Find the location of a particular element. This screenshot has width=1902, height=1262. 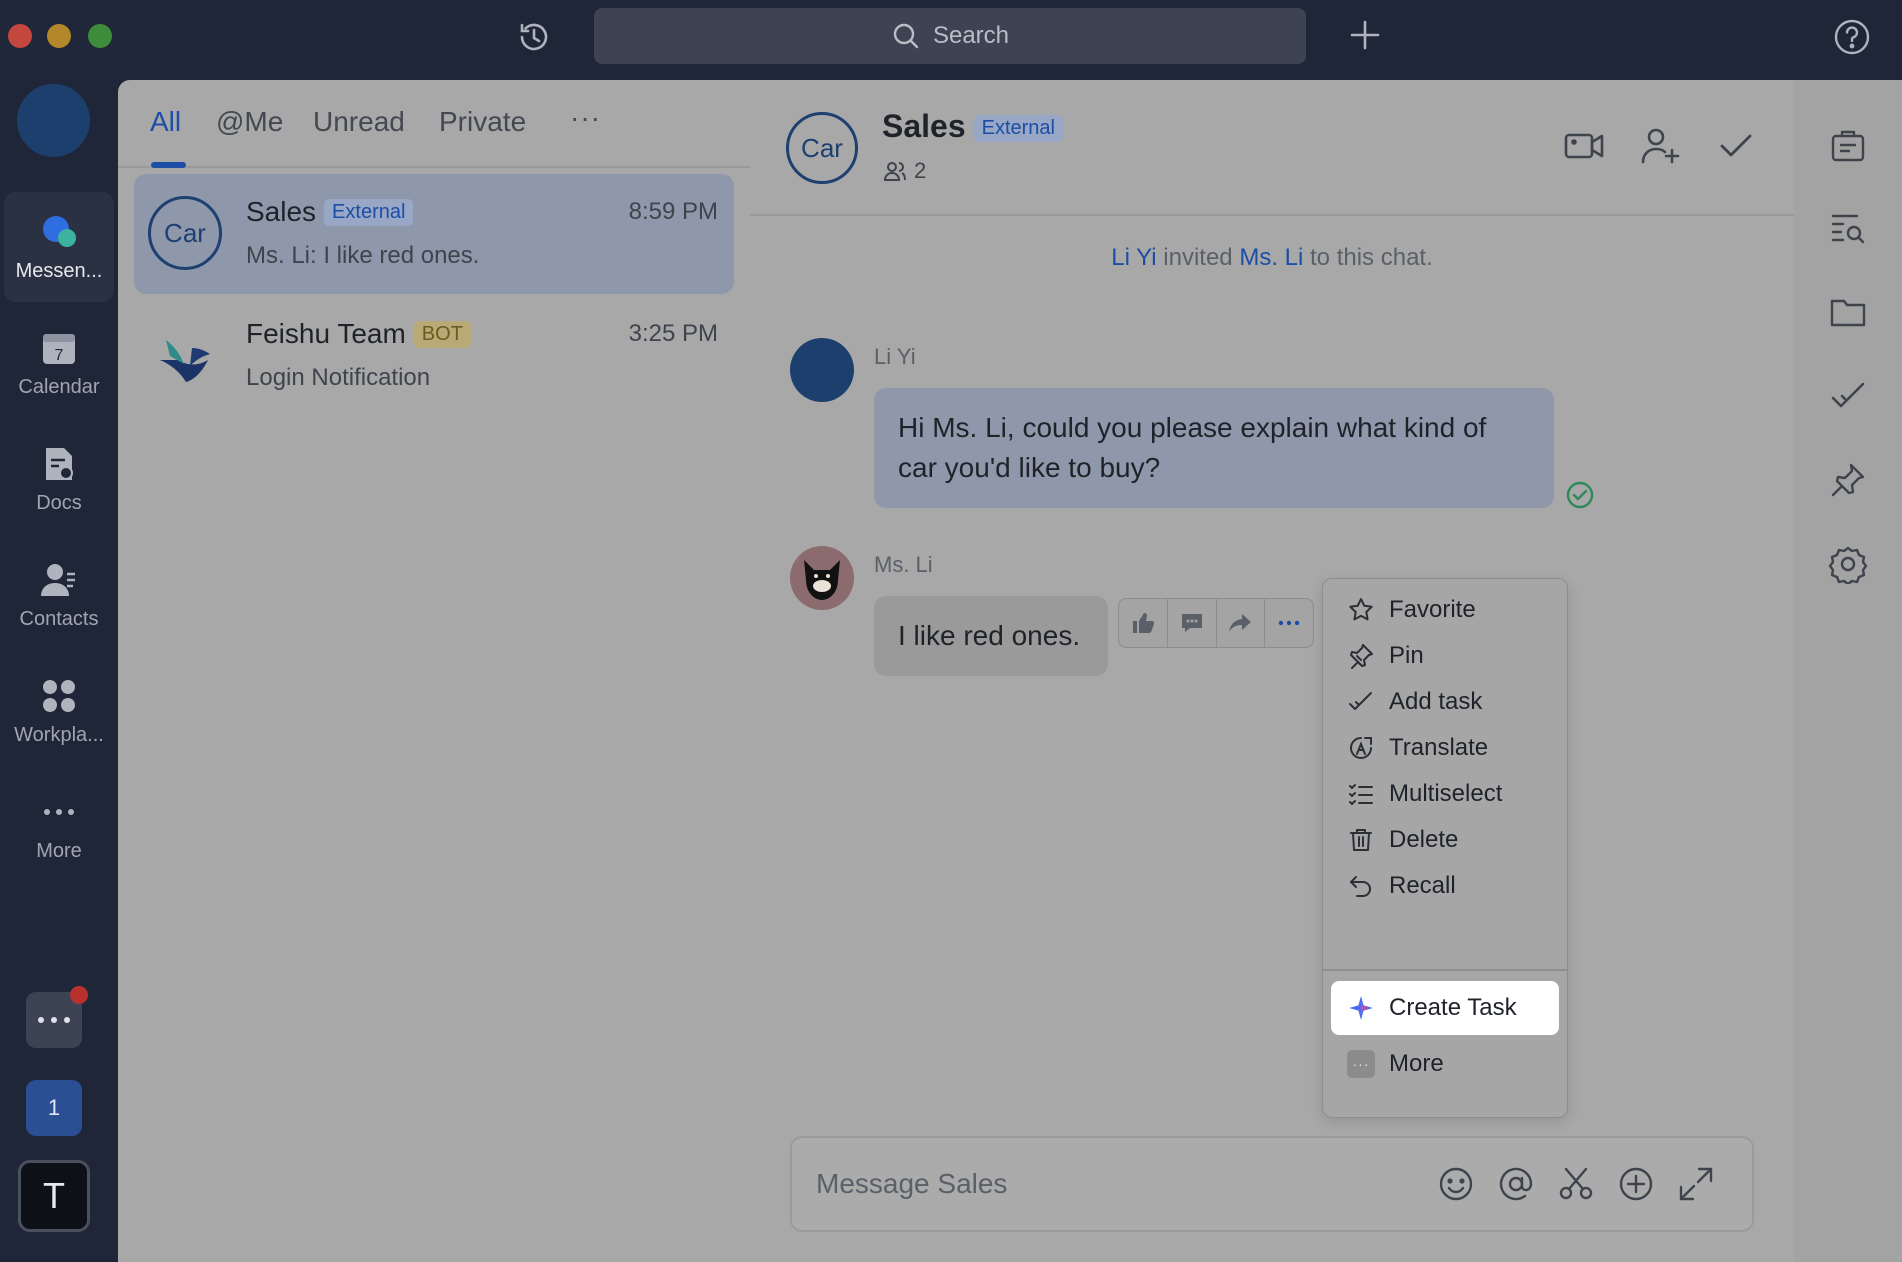

menu-item-label: More is located at coordinates (1416, 1063).